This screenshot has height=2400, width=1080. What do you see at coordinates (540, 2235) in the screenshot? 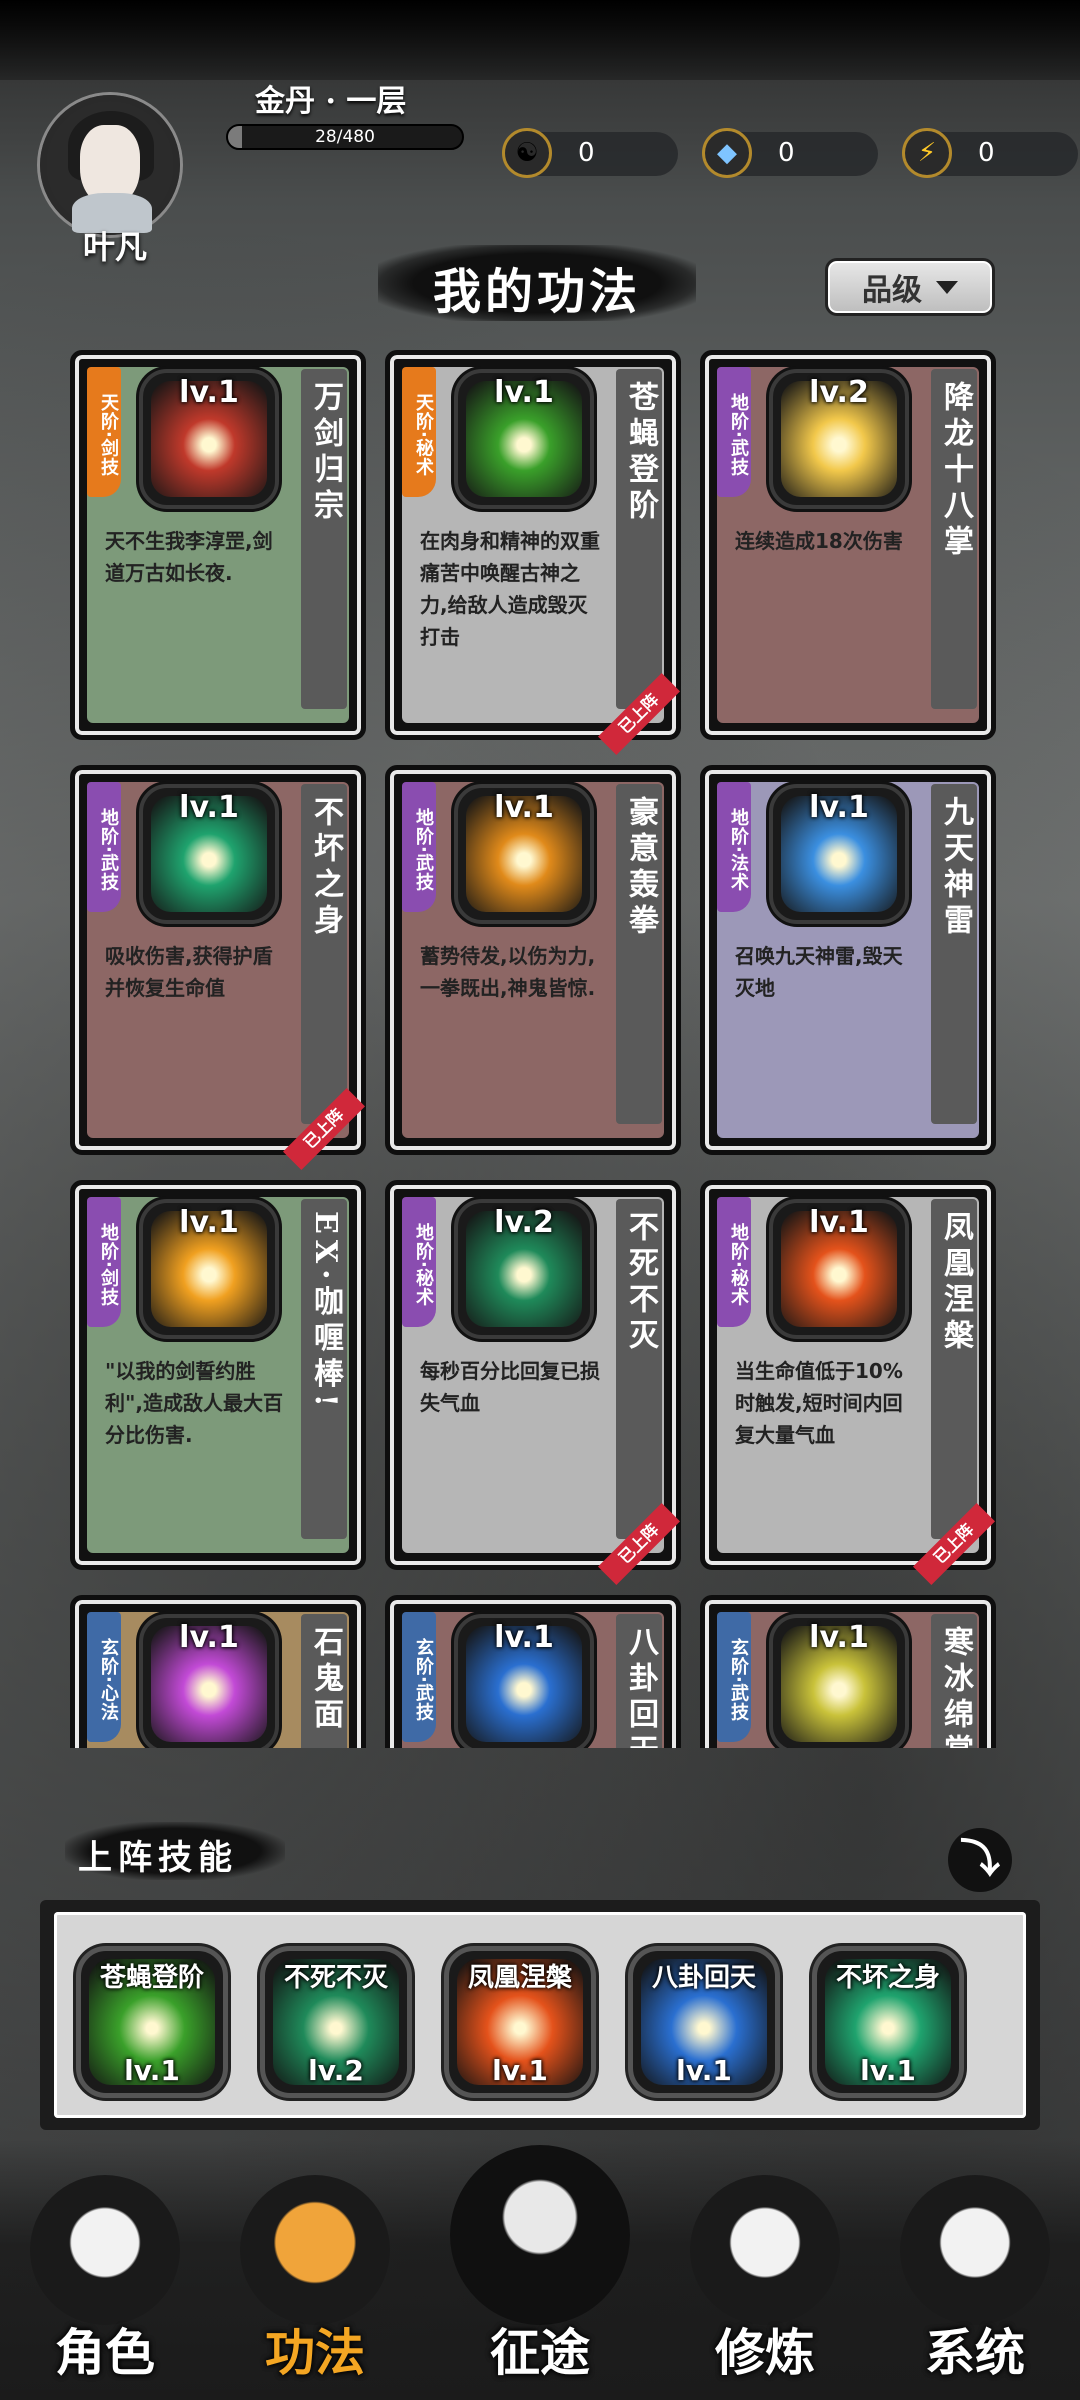
I see `sword-emblem-icon` at bounding box center [540, 2235].